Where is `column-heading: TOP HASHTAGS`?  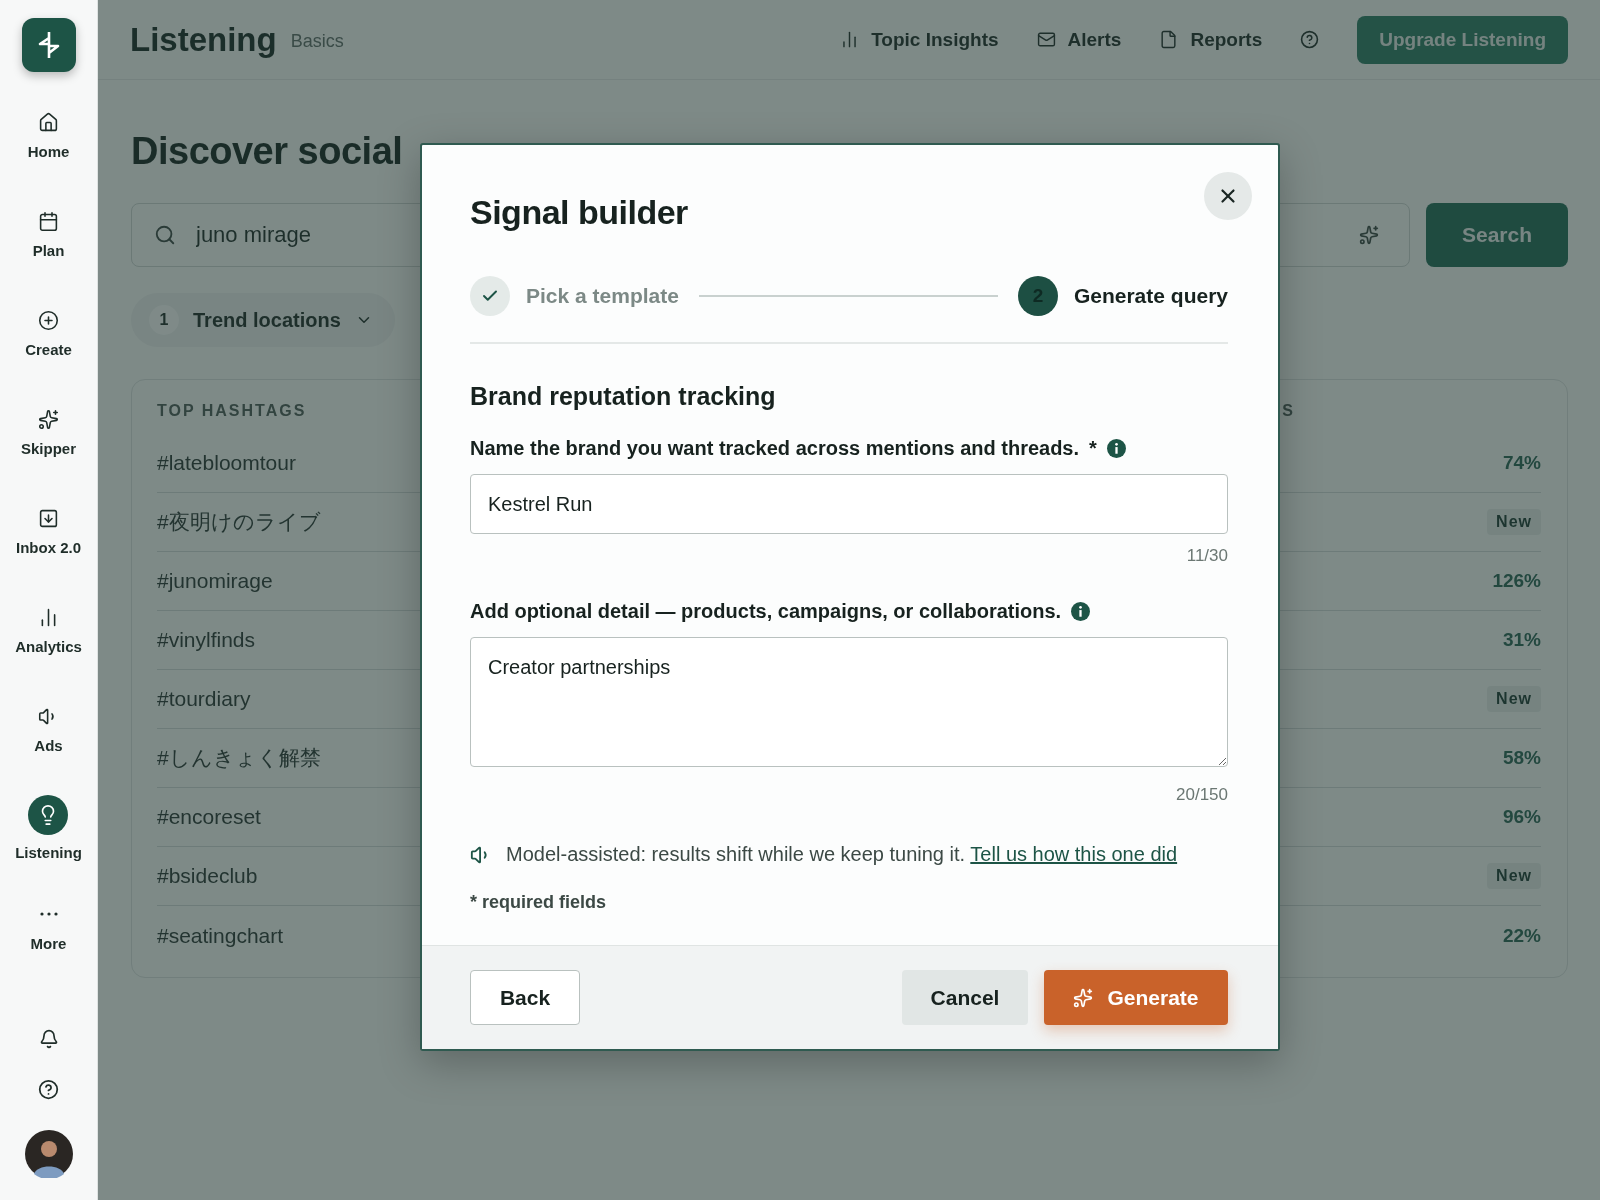
column-heading: TOP HASHTAGS is located at coordinates (232, 411).